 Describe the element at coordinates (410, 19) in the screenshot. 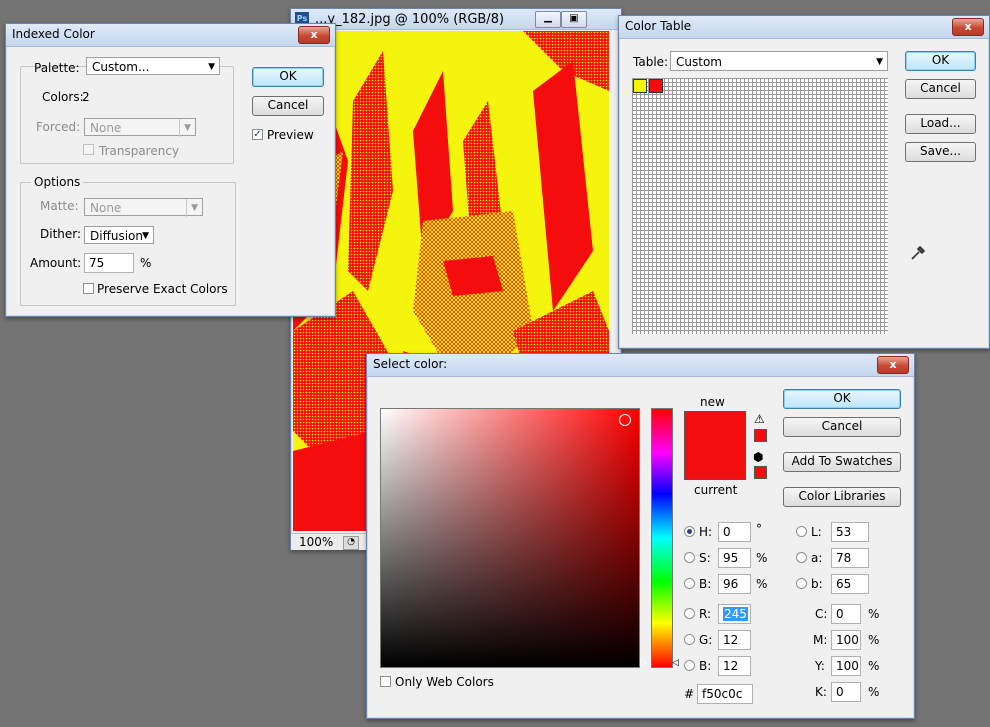

I see `image-window-title: ...y_182.jpg @ 100% (RGB/8)` at that location.